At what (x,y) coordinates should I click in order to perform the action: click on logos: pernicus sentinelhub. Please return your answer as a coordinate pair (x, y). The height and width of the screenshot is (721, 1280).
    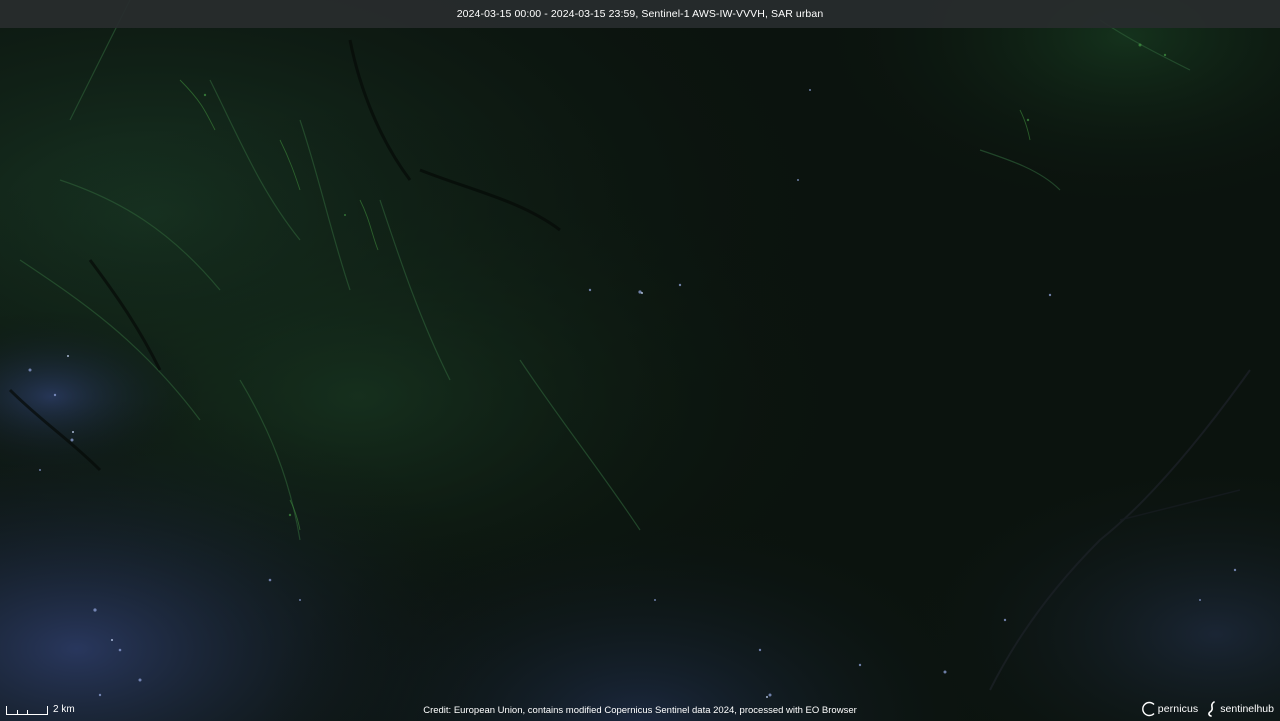
    Looking at the image, I should click on (1207, 709).